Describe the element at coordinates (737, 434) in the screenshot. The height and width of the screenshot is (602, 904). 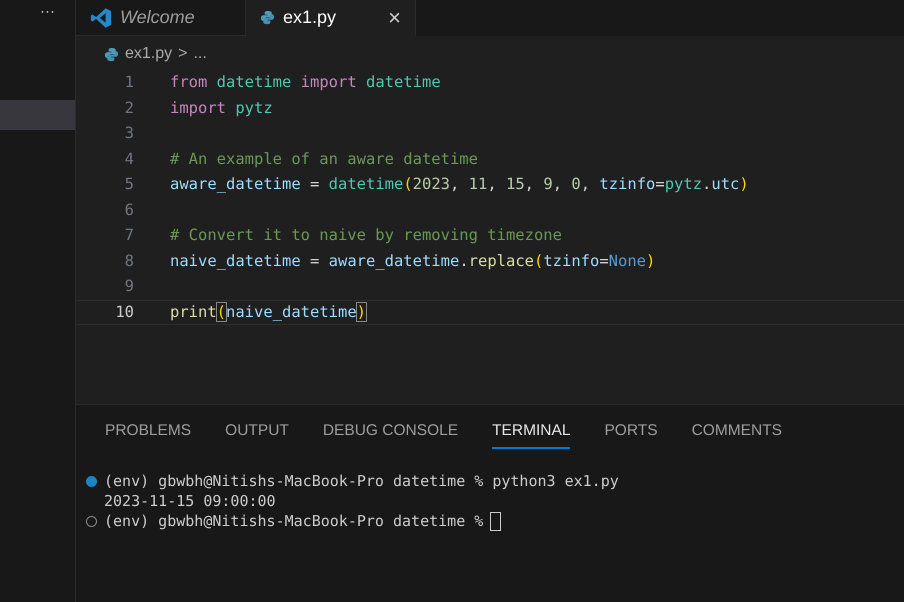
I see `panel-tab: COMMENTS` at that location.